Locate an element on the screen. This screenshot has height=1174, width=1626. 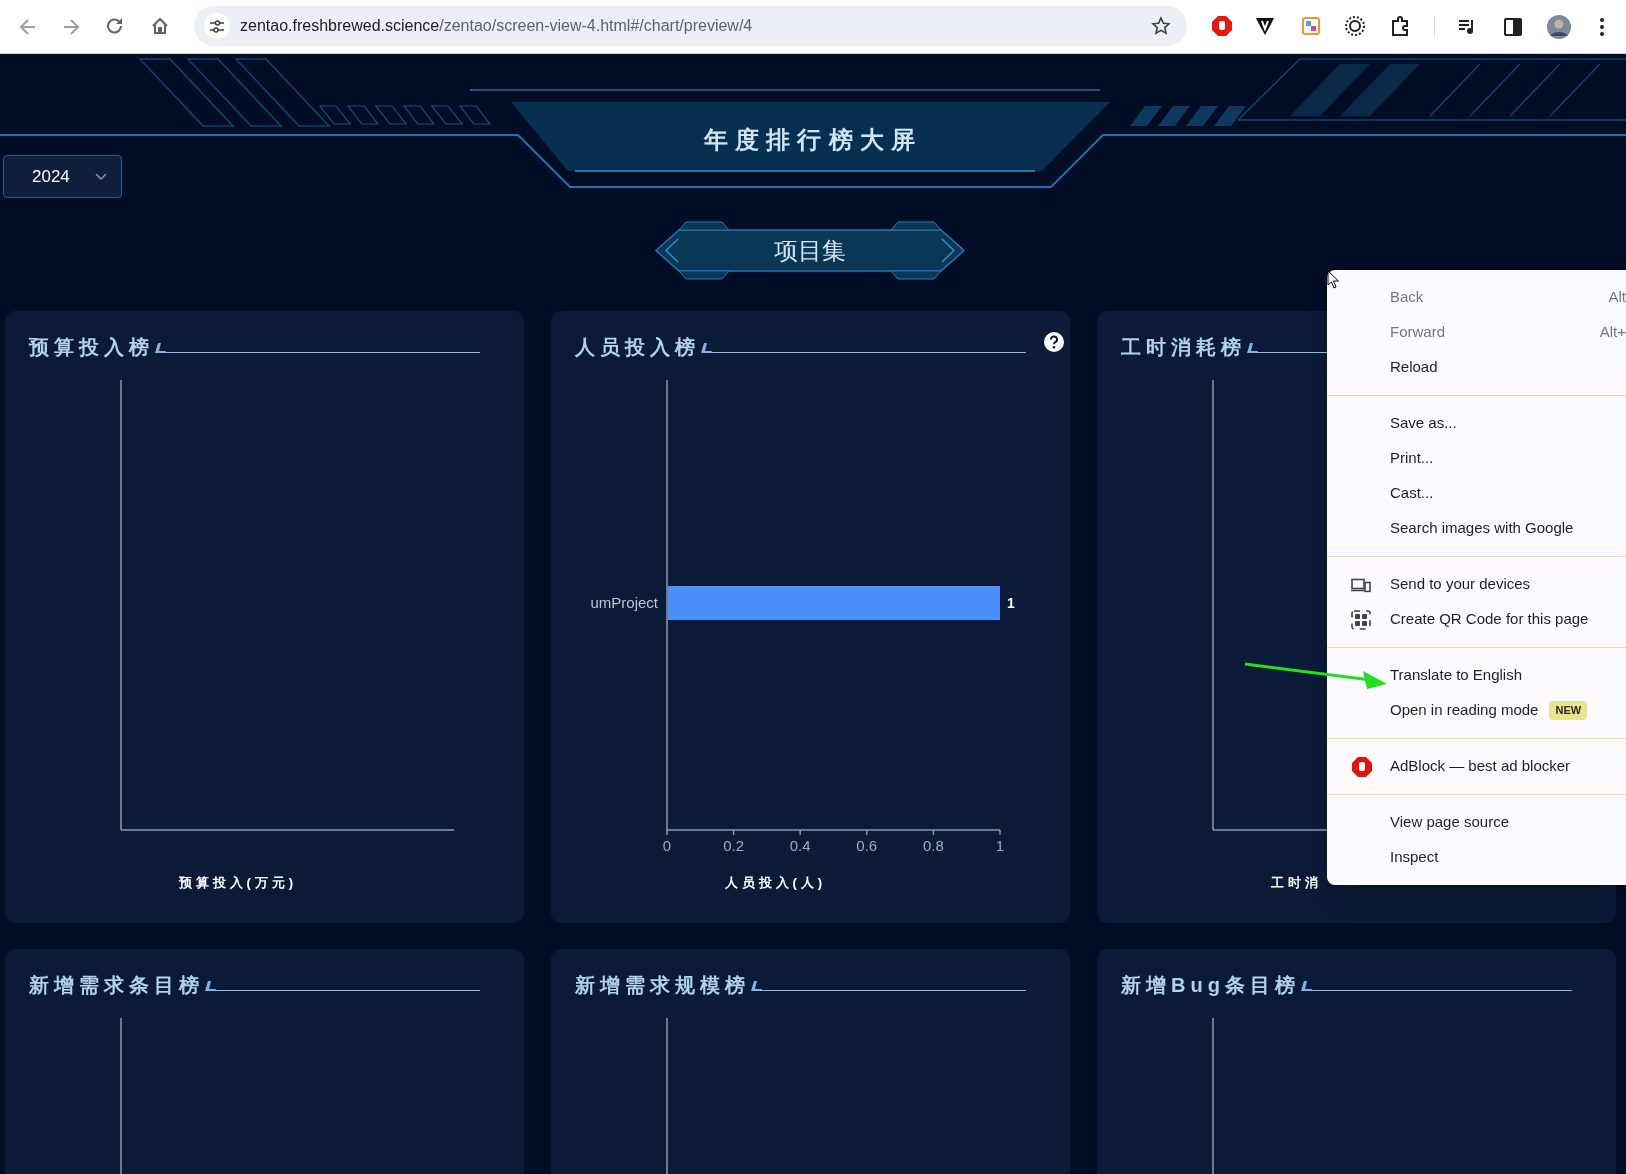
home-icon is located at coordinates (160, 26).